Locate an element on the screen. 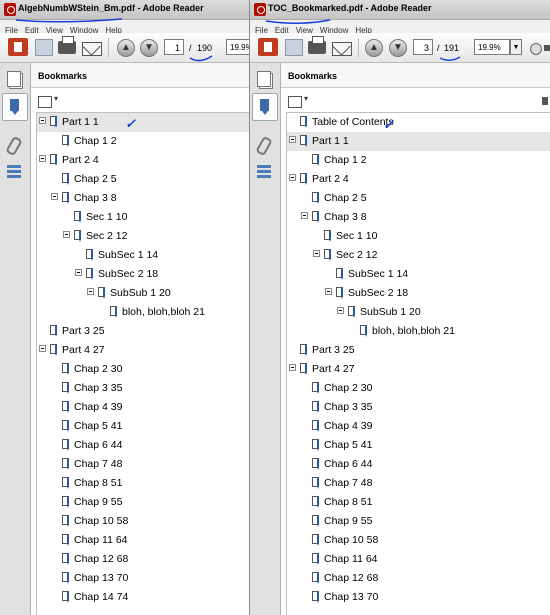 Image resolution: width=550 pixels, height=615 pixels. bookmark-icon is located at coordinates (303, 179).